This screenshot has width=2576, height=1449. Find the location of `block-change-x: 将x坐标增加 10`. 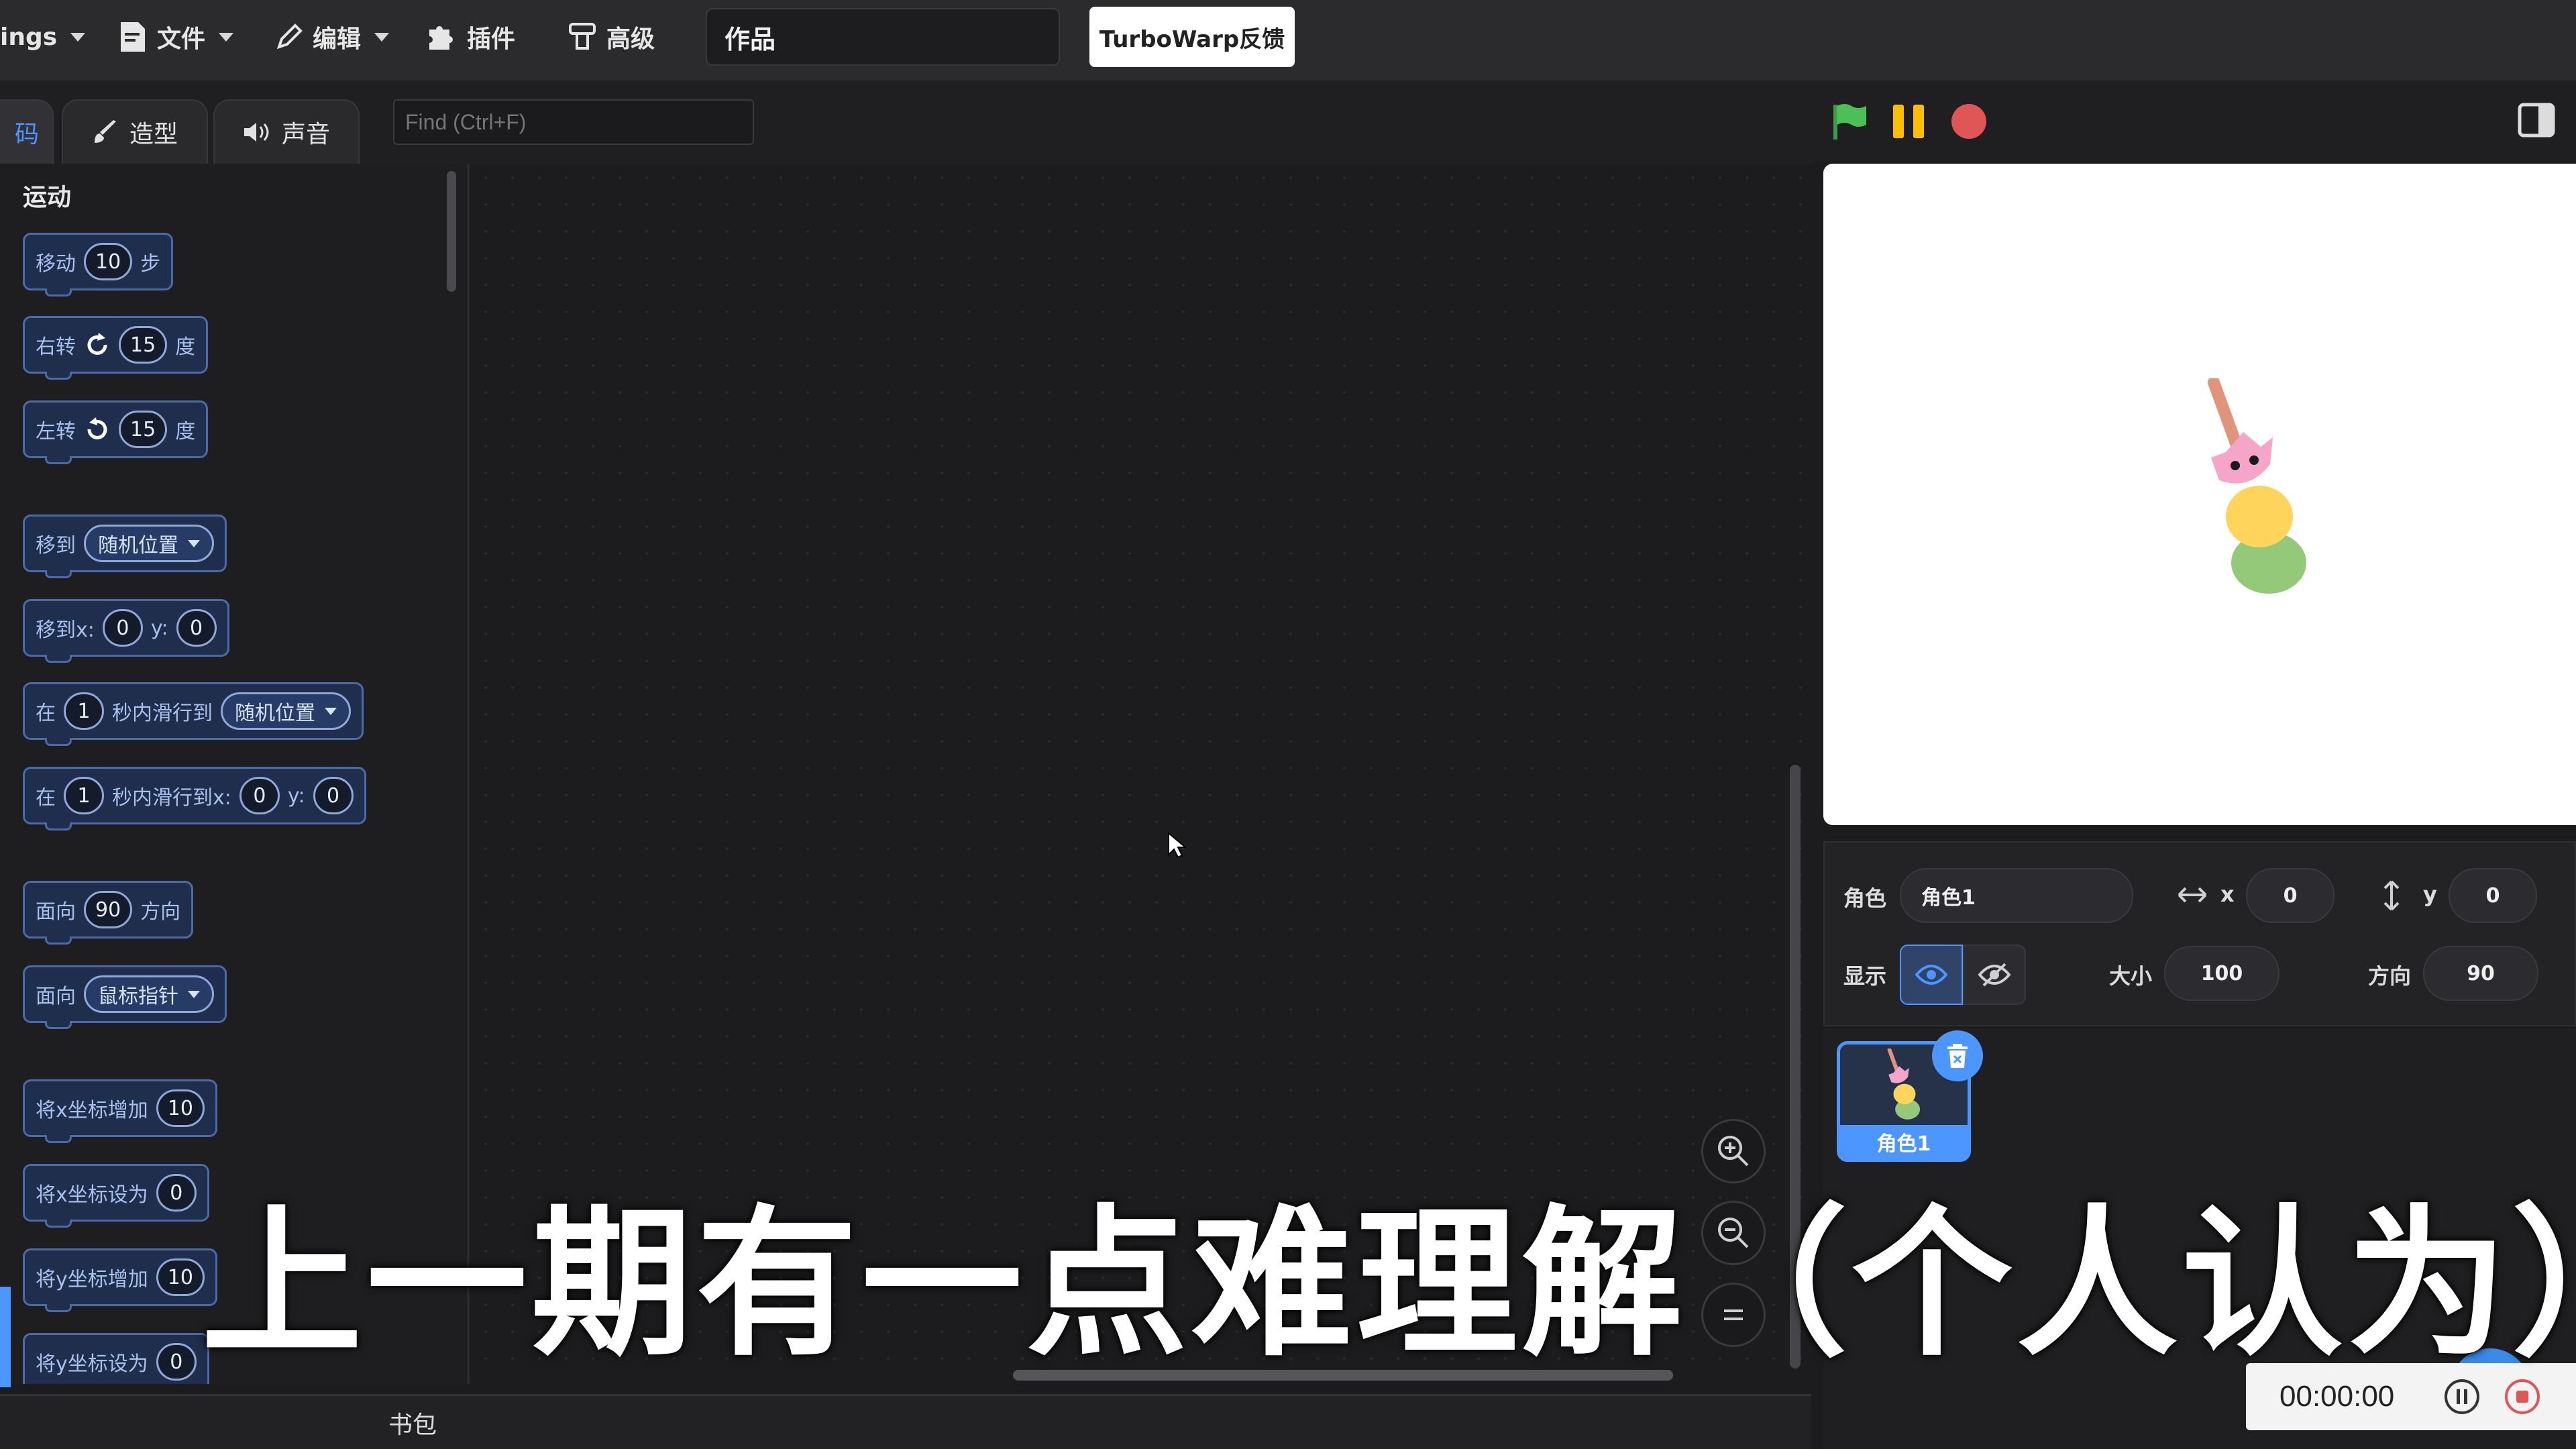

block-change-x: 将x坐标增加 10 is located at coordinates (120, 1111).